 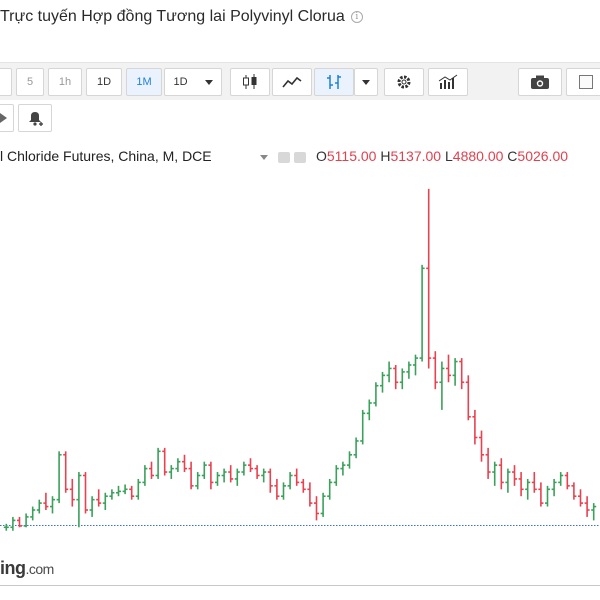 I want to click on settings-small-icon, so click(x=300, y=157).